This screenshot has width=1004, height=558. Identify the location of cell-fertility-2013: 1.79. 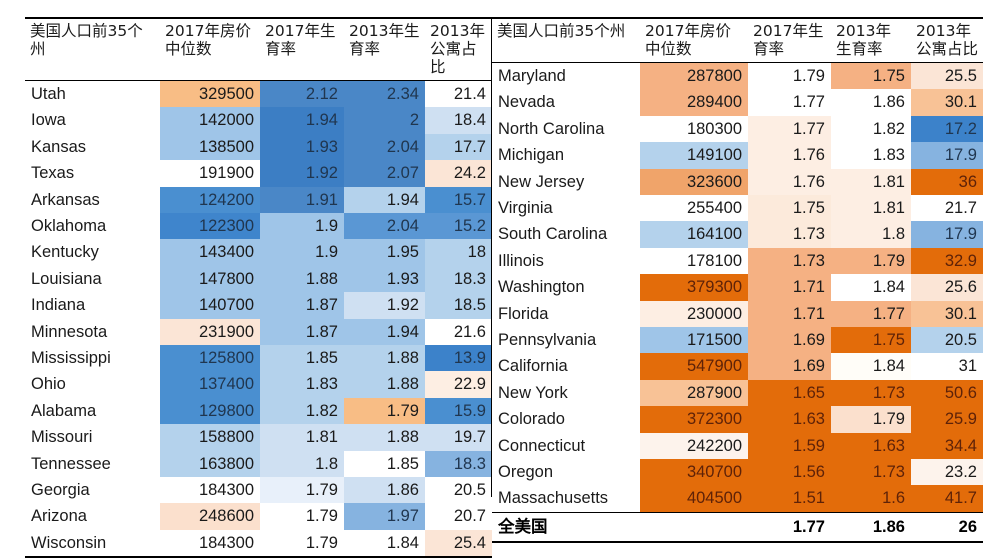
(871, 261).